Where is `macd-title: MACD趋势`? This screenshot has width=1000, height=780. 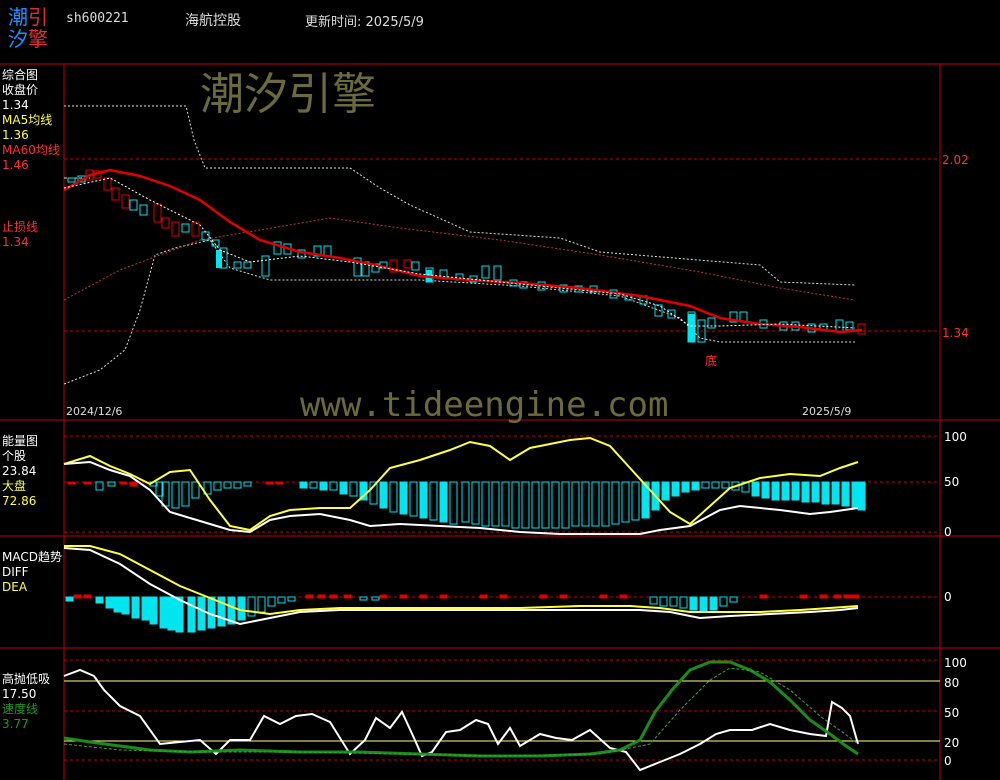 macd-title: MACD趋势 is located at coordinates (32, 557).